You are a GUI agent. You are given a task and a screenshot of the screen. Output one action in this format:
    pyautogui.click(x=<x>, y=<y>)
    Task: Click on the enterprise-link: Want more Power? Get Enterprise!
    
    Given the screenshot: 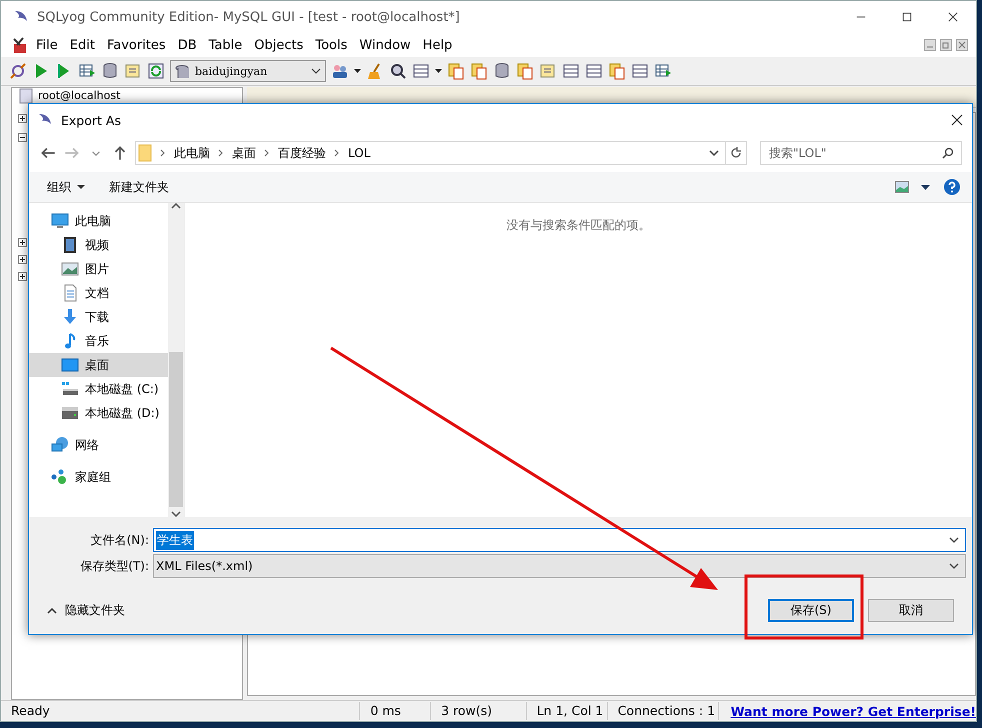 What is the action you would take?
    pyautogui.click(x=847, y=711)
    